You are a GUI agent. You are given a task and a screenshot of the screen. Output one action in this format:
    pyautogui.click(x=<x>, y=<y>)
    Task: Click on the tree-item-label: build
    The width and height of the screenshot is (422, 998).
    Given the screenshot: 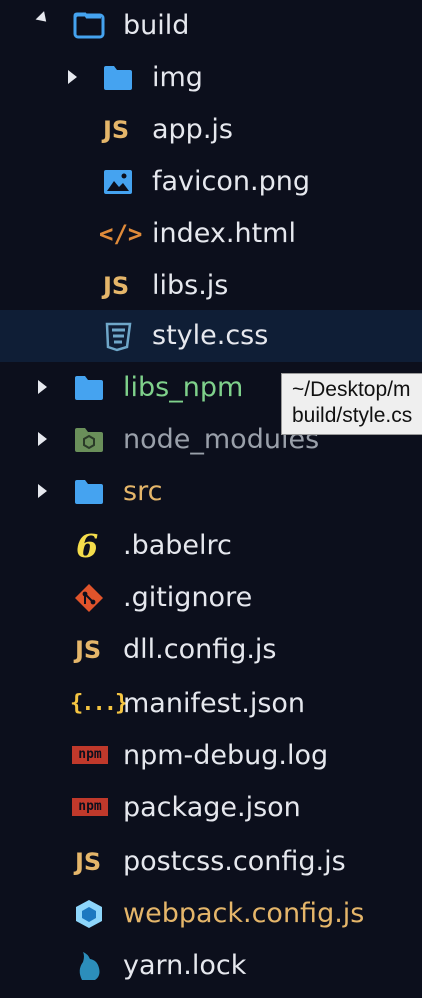 What is the action you would take?
    pyautogui.click(x=156, y=25)
    